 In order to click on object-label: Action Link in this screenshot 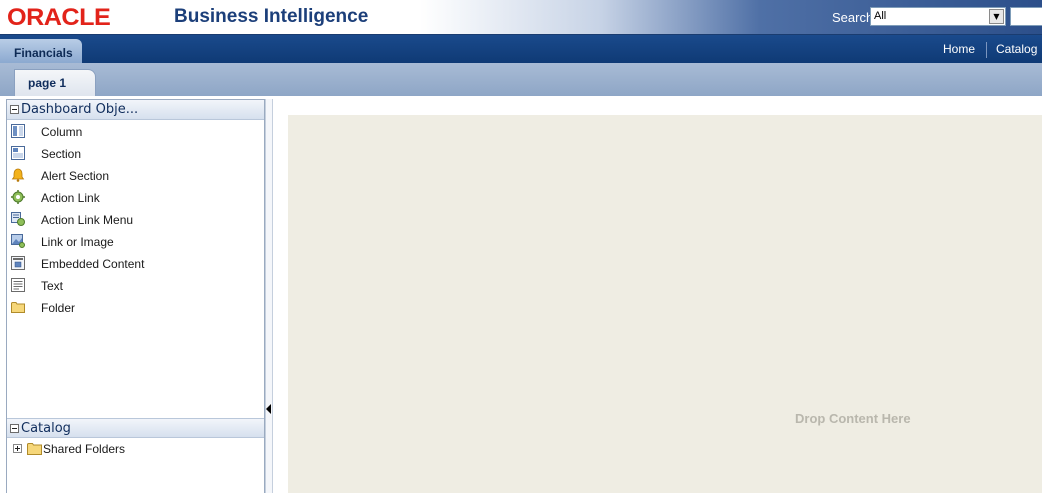, I will do `click(70, 198)`.